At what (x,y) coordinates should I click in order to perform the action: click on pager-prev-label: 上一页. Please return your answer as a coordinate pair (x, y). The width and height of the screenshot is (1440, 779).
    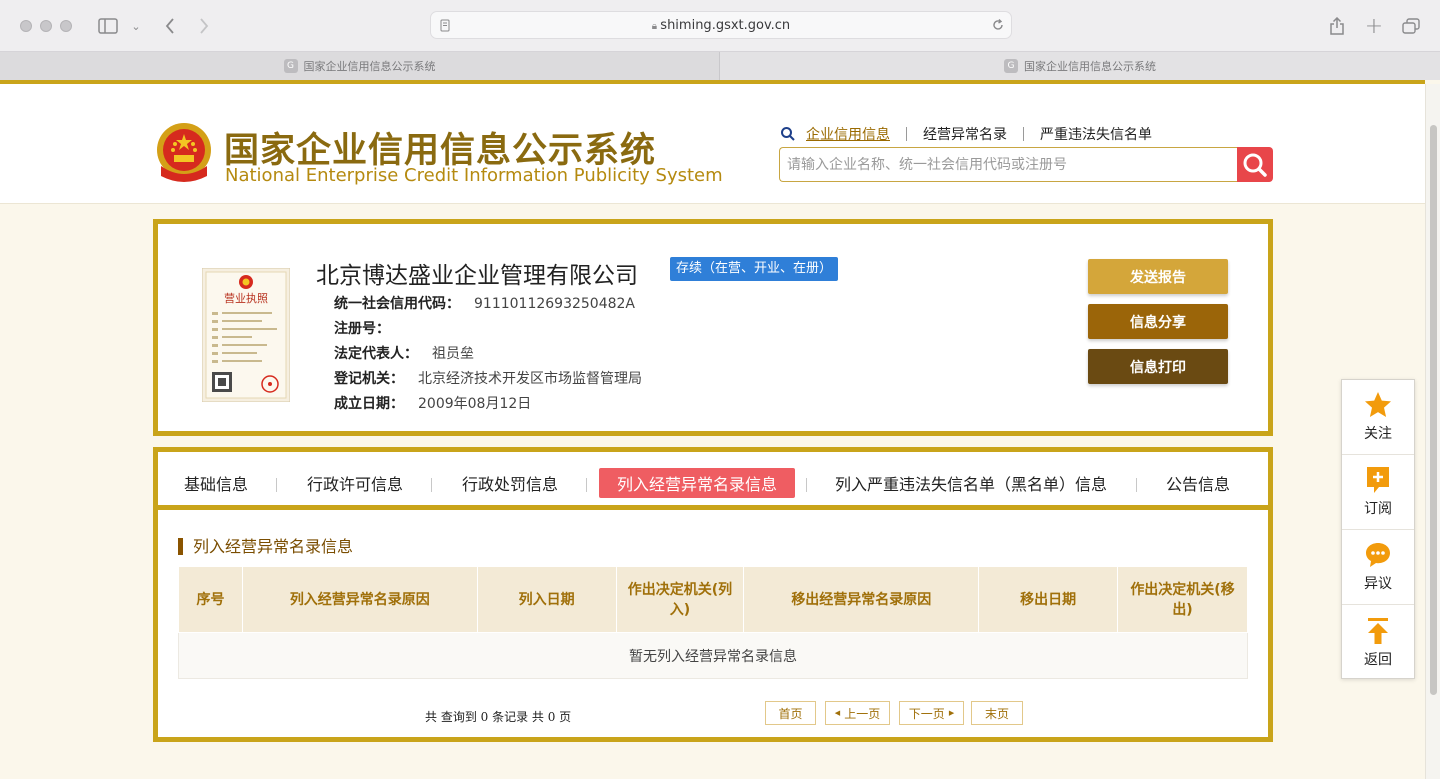
    Looking at the image, I should click on (862, 713).